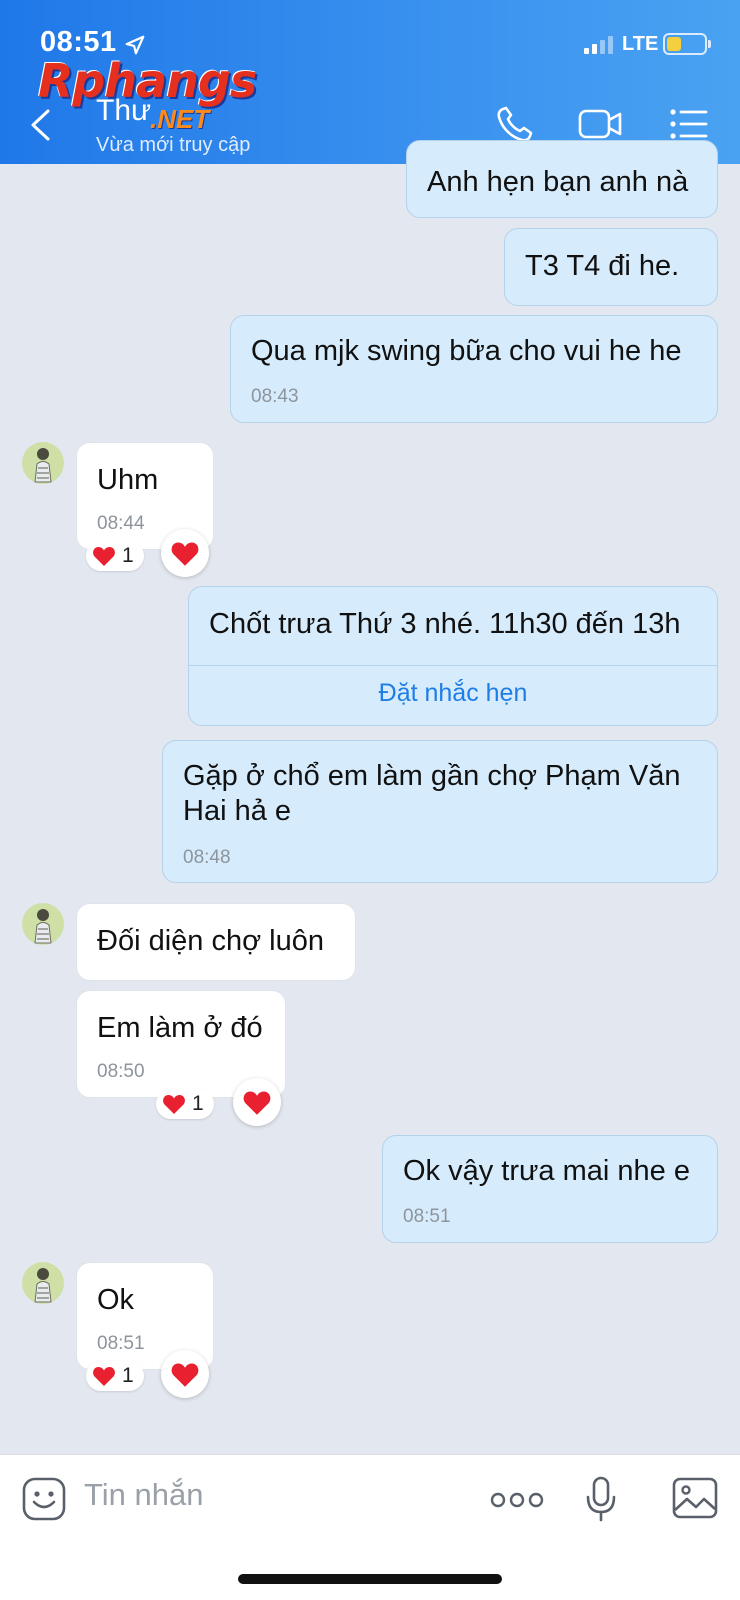 Image resolution: width=740 pixels, height=1600 pixels. I want to click on message-input: Tin nhắn, so click(144, 1495).